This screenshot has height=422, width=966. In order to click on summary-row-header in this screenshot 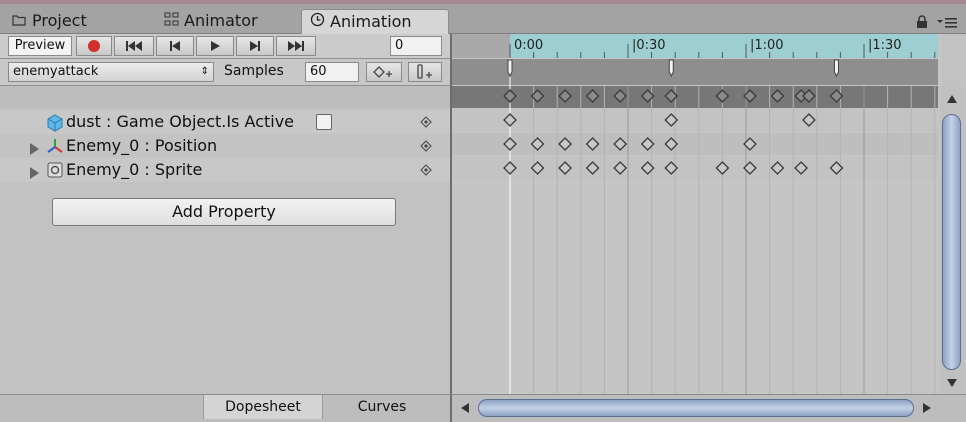, I will do `click(225, 97)`.